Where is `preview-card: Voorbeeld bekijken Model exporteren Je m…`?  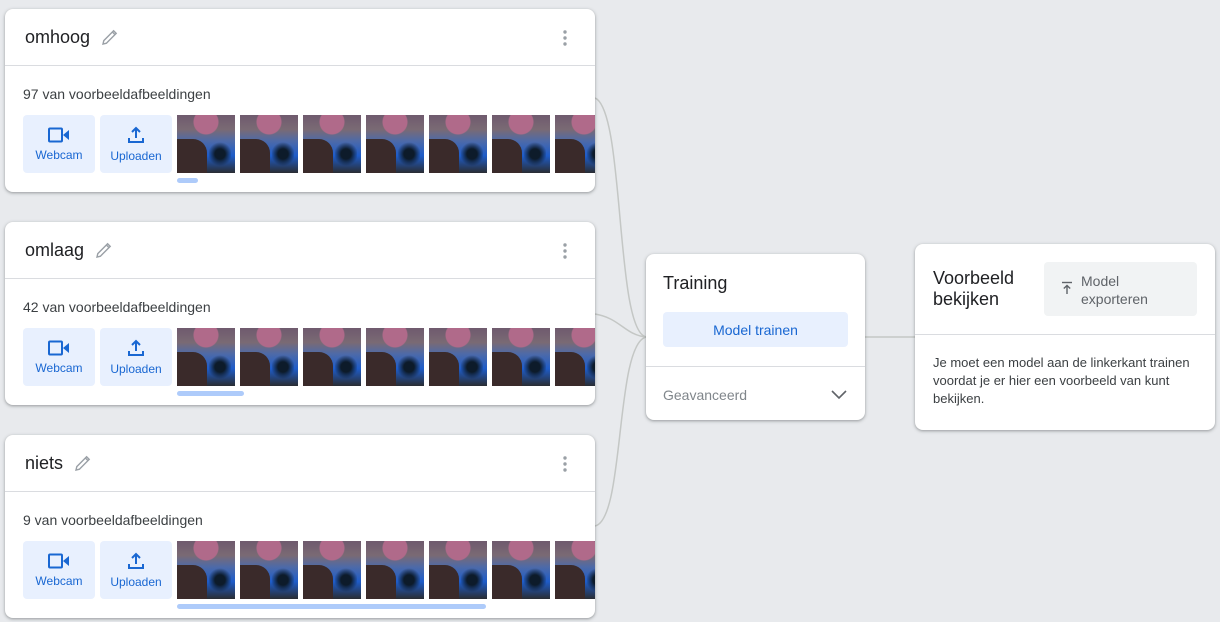 preview-card: Voorbeeld bekijken Model exporteren Je m… is located at coordinates (1065, 337).